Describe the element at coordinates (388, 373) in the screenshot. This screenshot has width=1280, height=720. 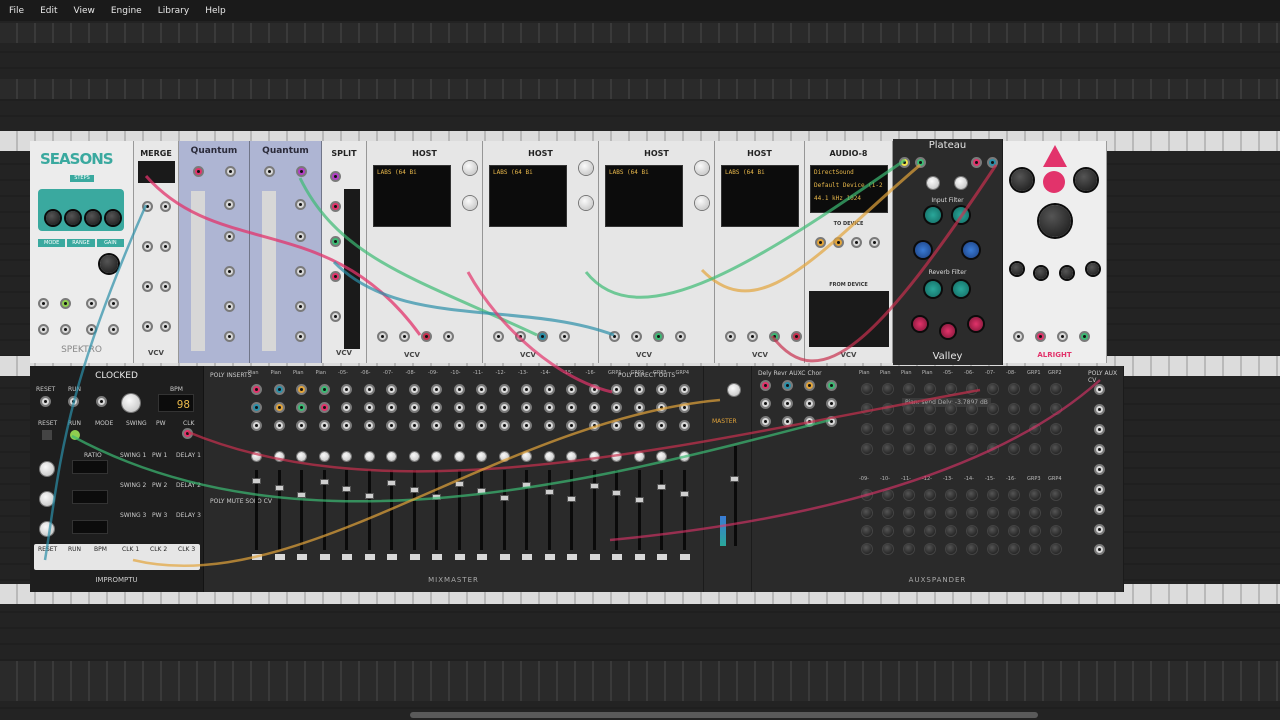
I see `channel-label: -07-` at that location.